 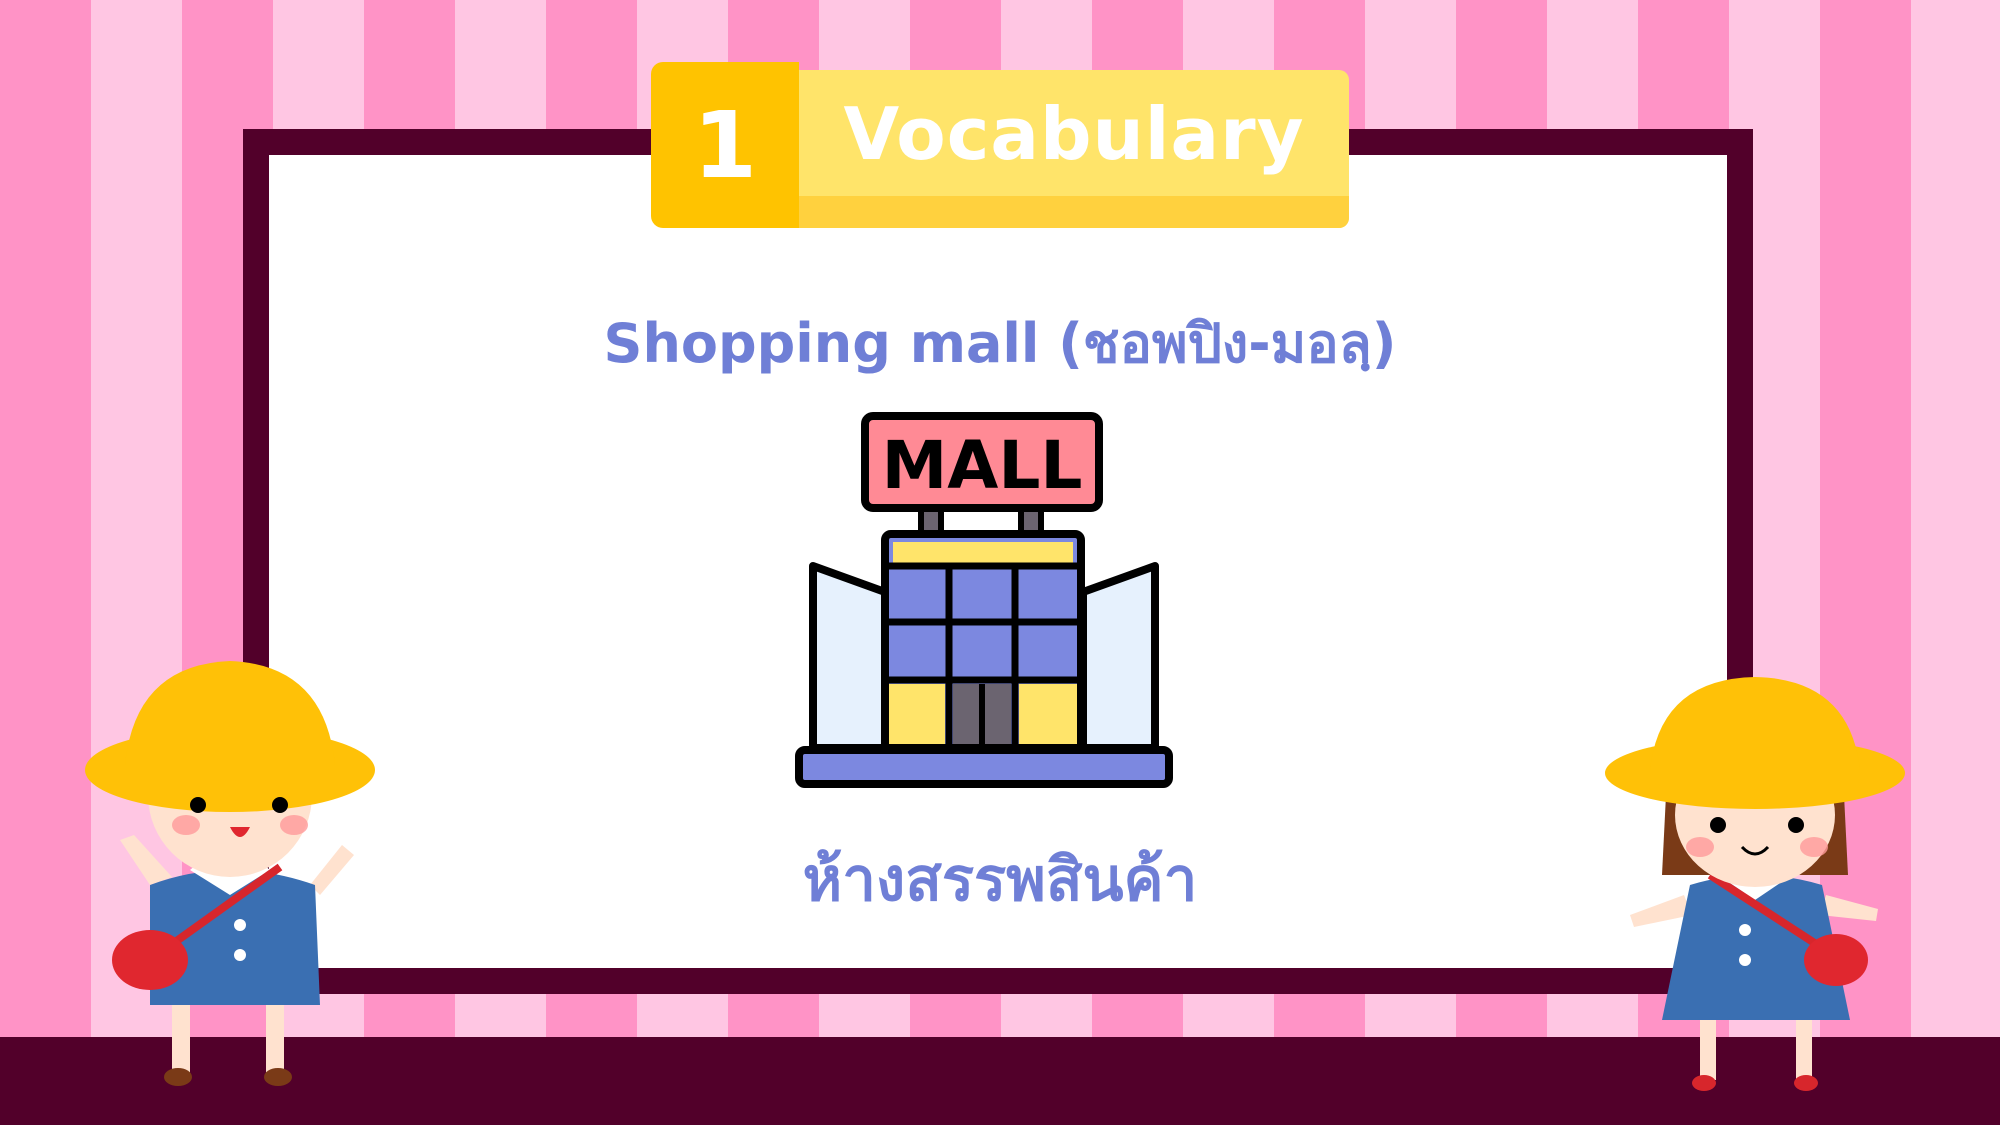 What do you see at coordinates (725, 145) in the screenshot?
I see `section-number: 1` at bounding box center [725, 145].